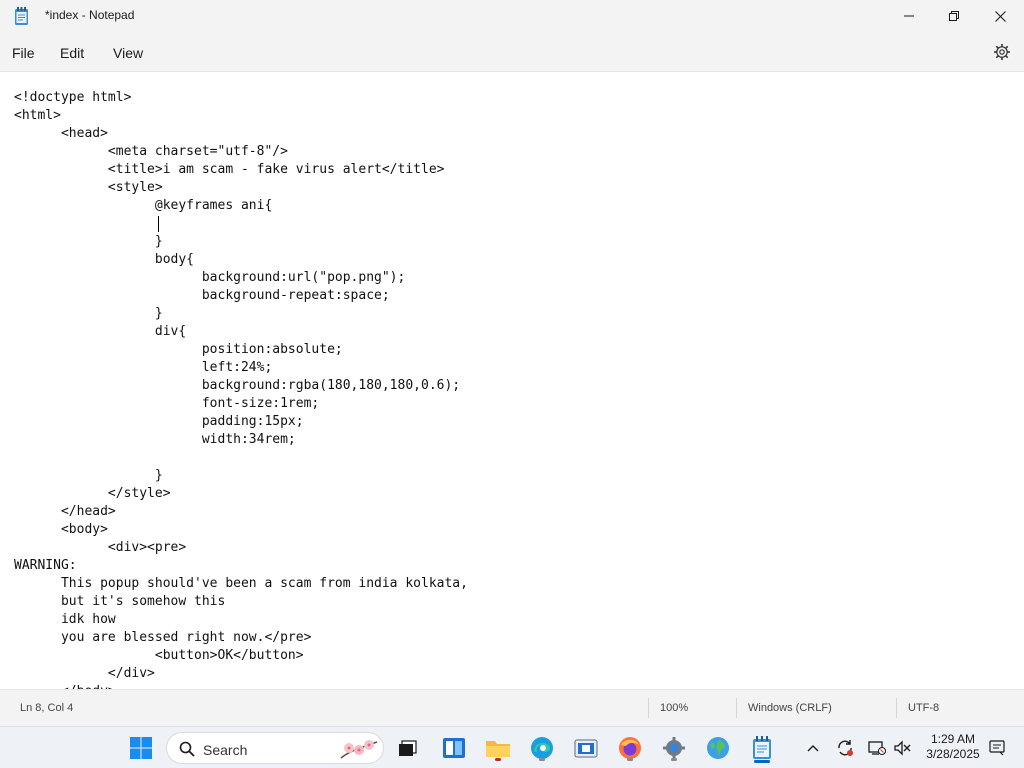 Image resolution: width=1024 pixels, height=768 pixels. I want to click on sync-icon, so click(845, 748).